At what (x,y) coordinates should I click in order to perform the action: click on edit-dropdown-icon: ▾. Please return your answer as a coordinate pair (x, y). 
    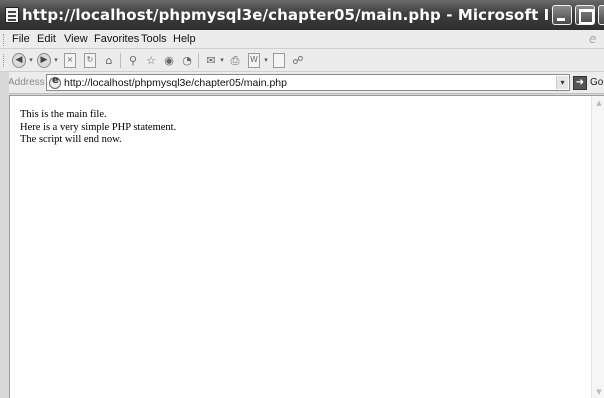
    Looking at the image, I should click on (266, 60).